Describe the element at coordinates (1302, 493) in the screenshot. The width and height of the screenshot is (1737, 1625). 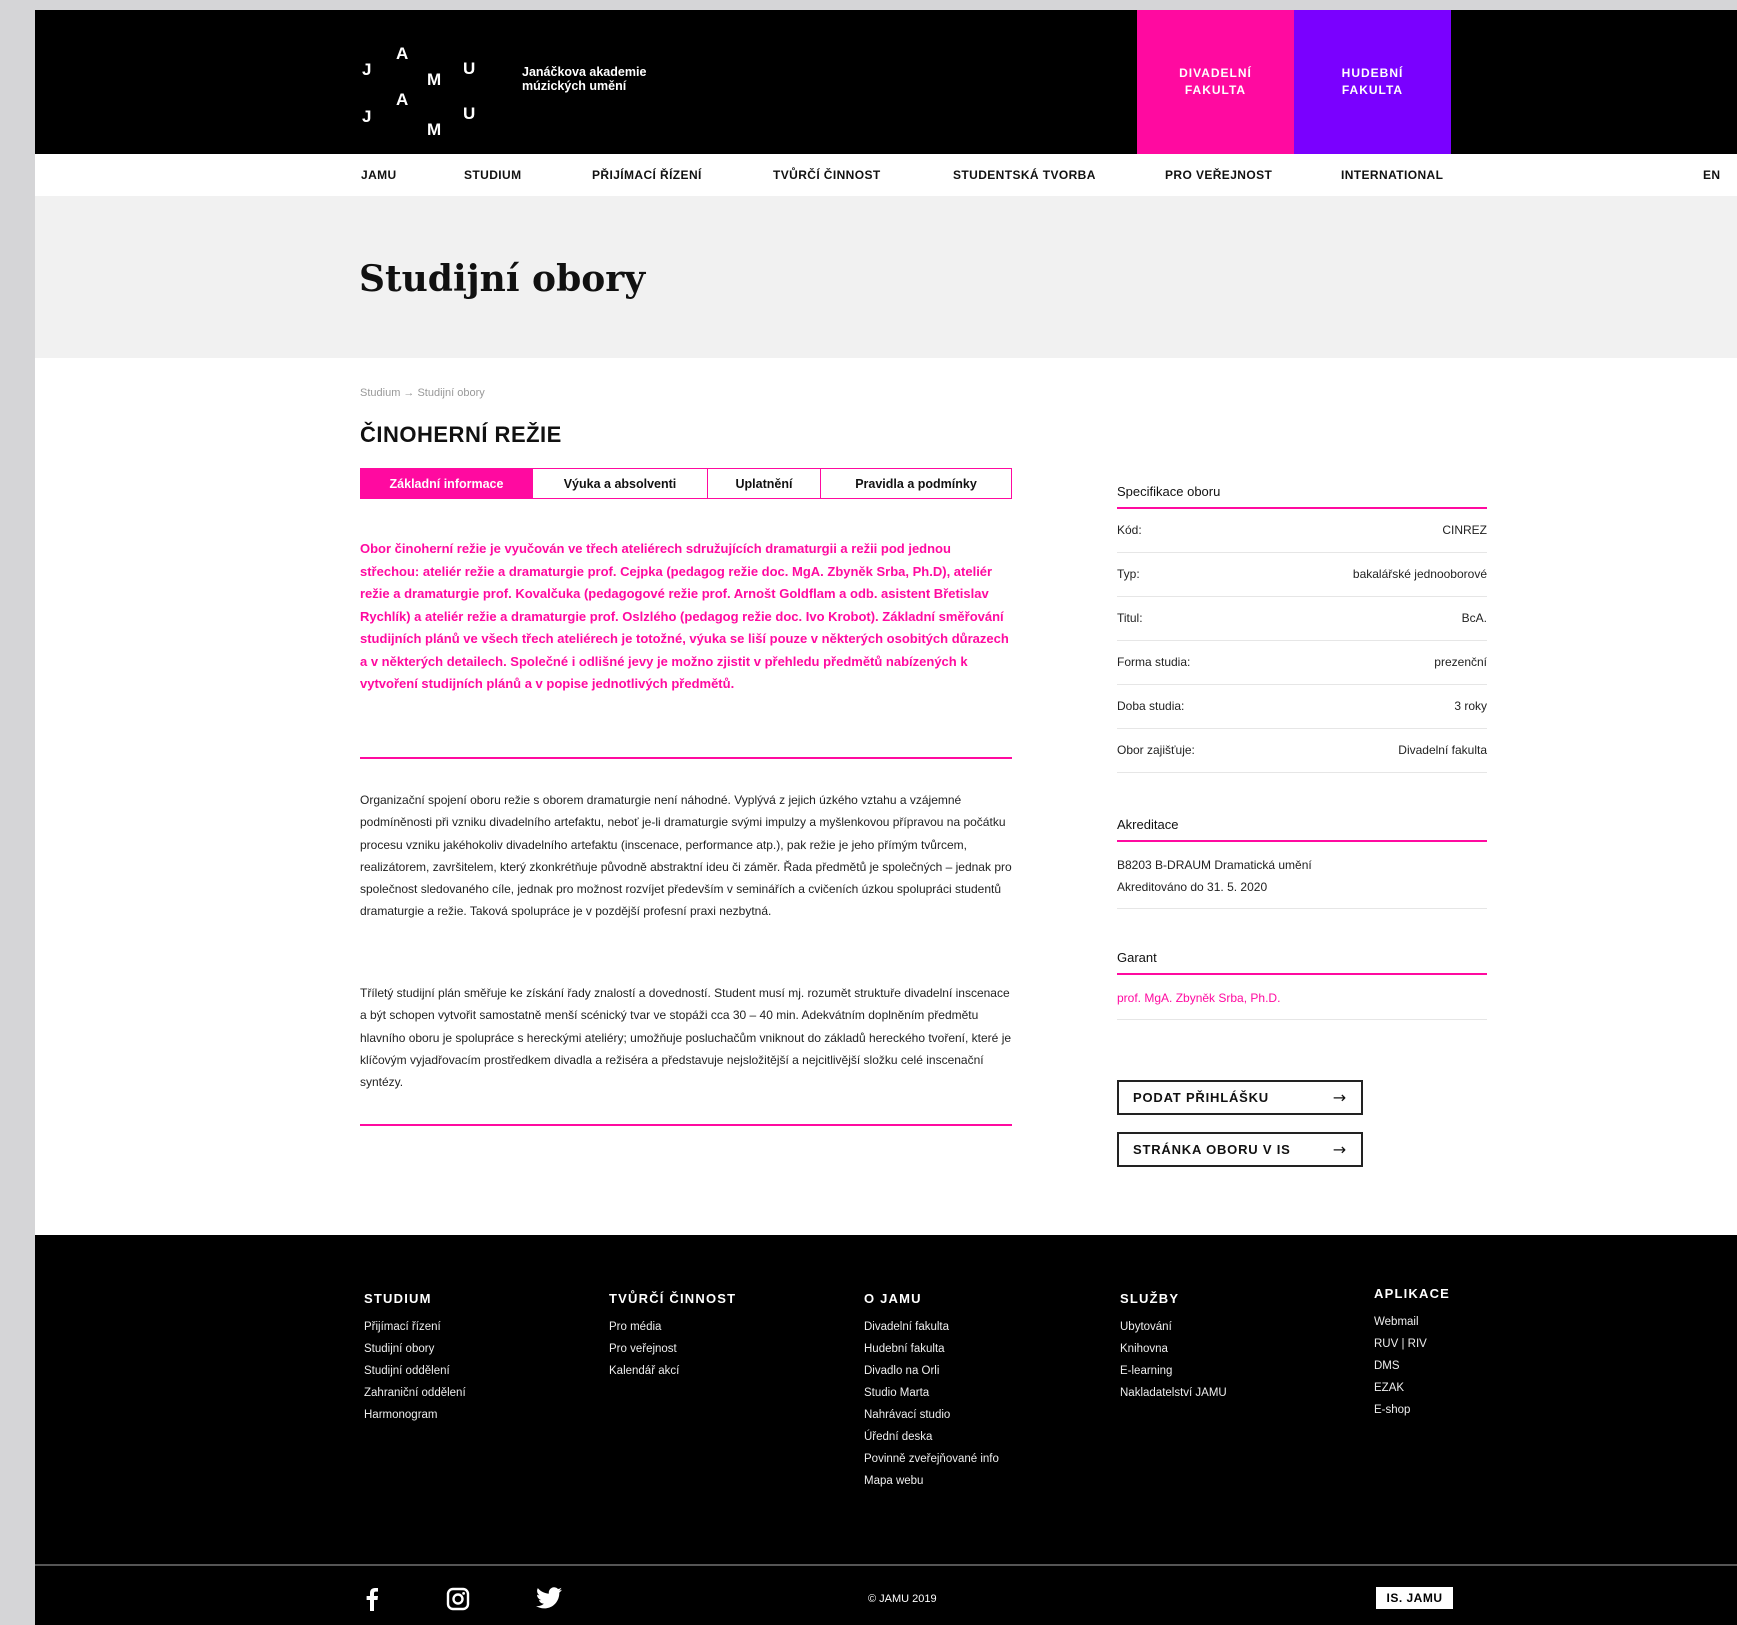
I see `spec-heading: Specifikace oboru` at that location.